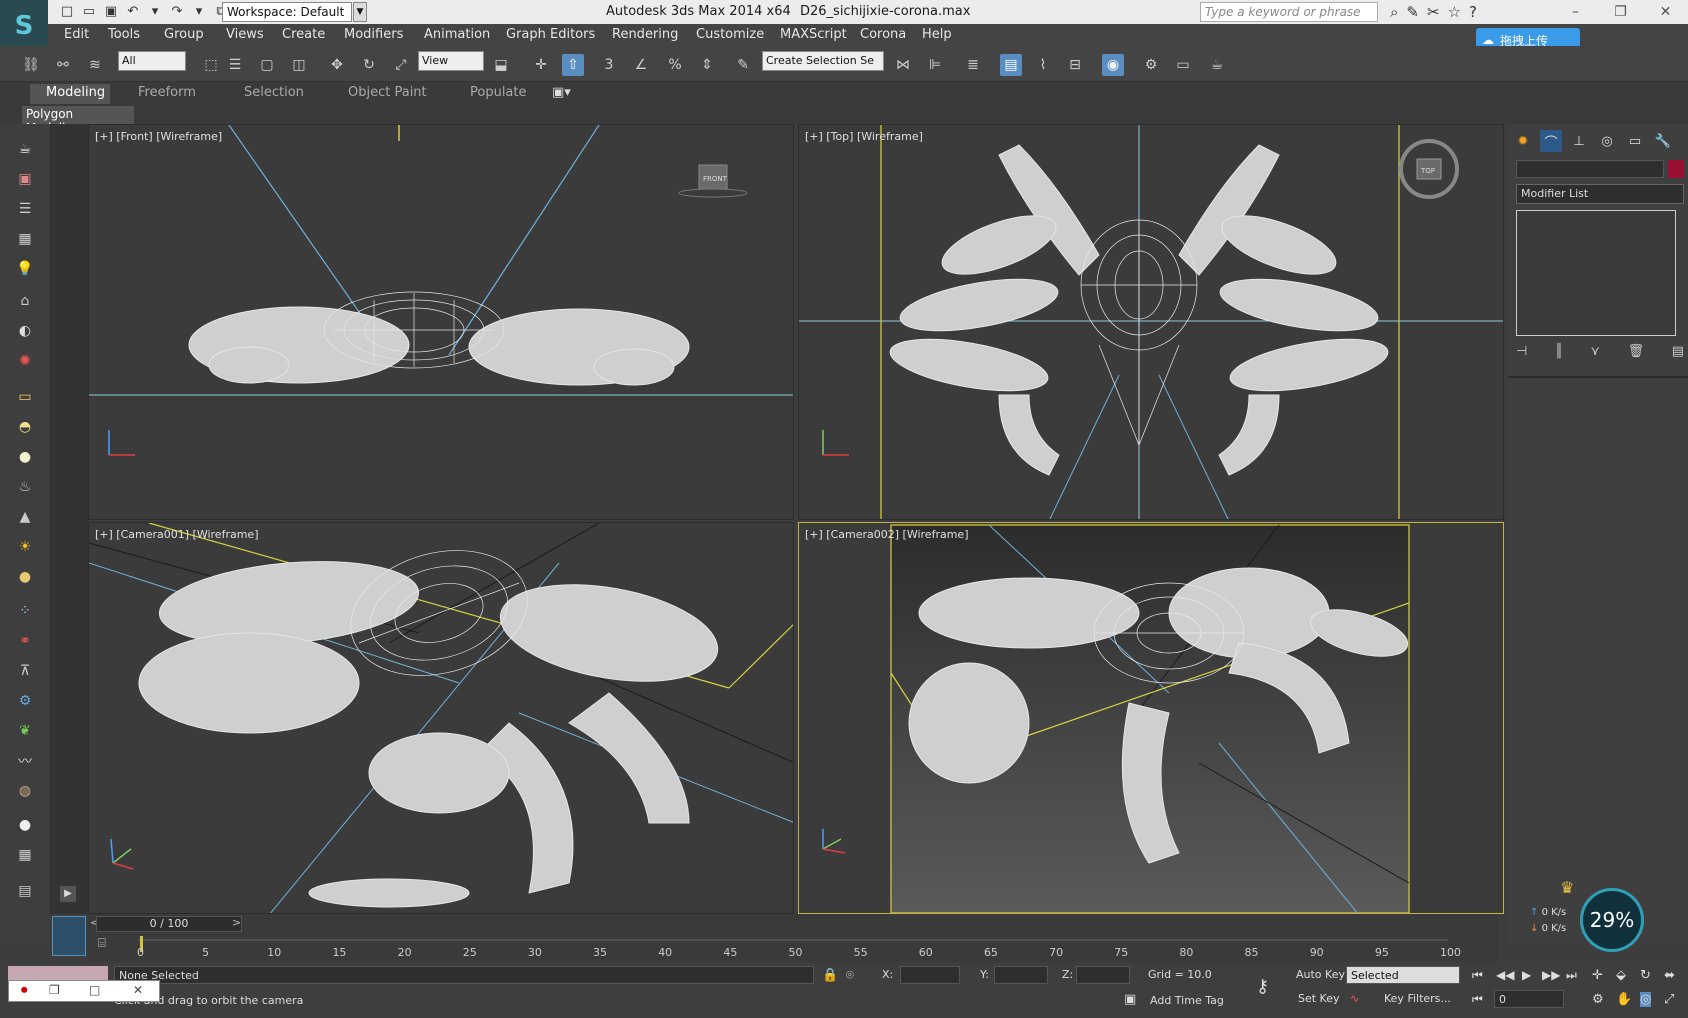  Describe the element at coordinates (707, 65) in the screenshot. I see `spinner-snap-icon: ⇕` at that location.